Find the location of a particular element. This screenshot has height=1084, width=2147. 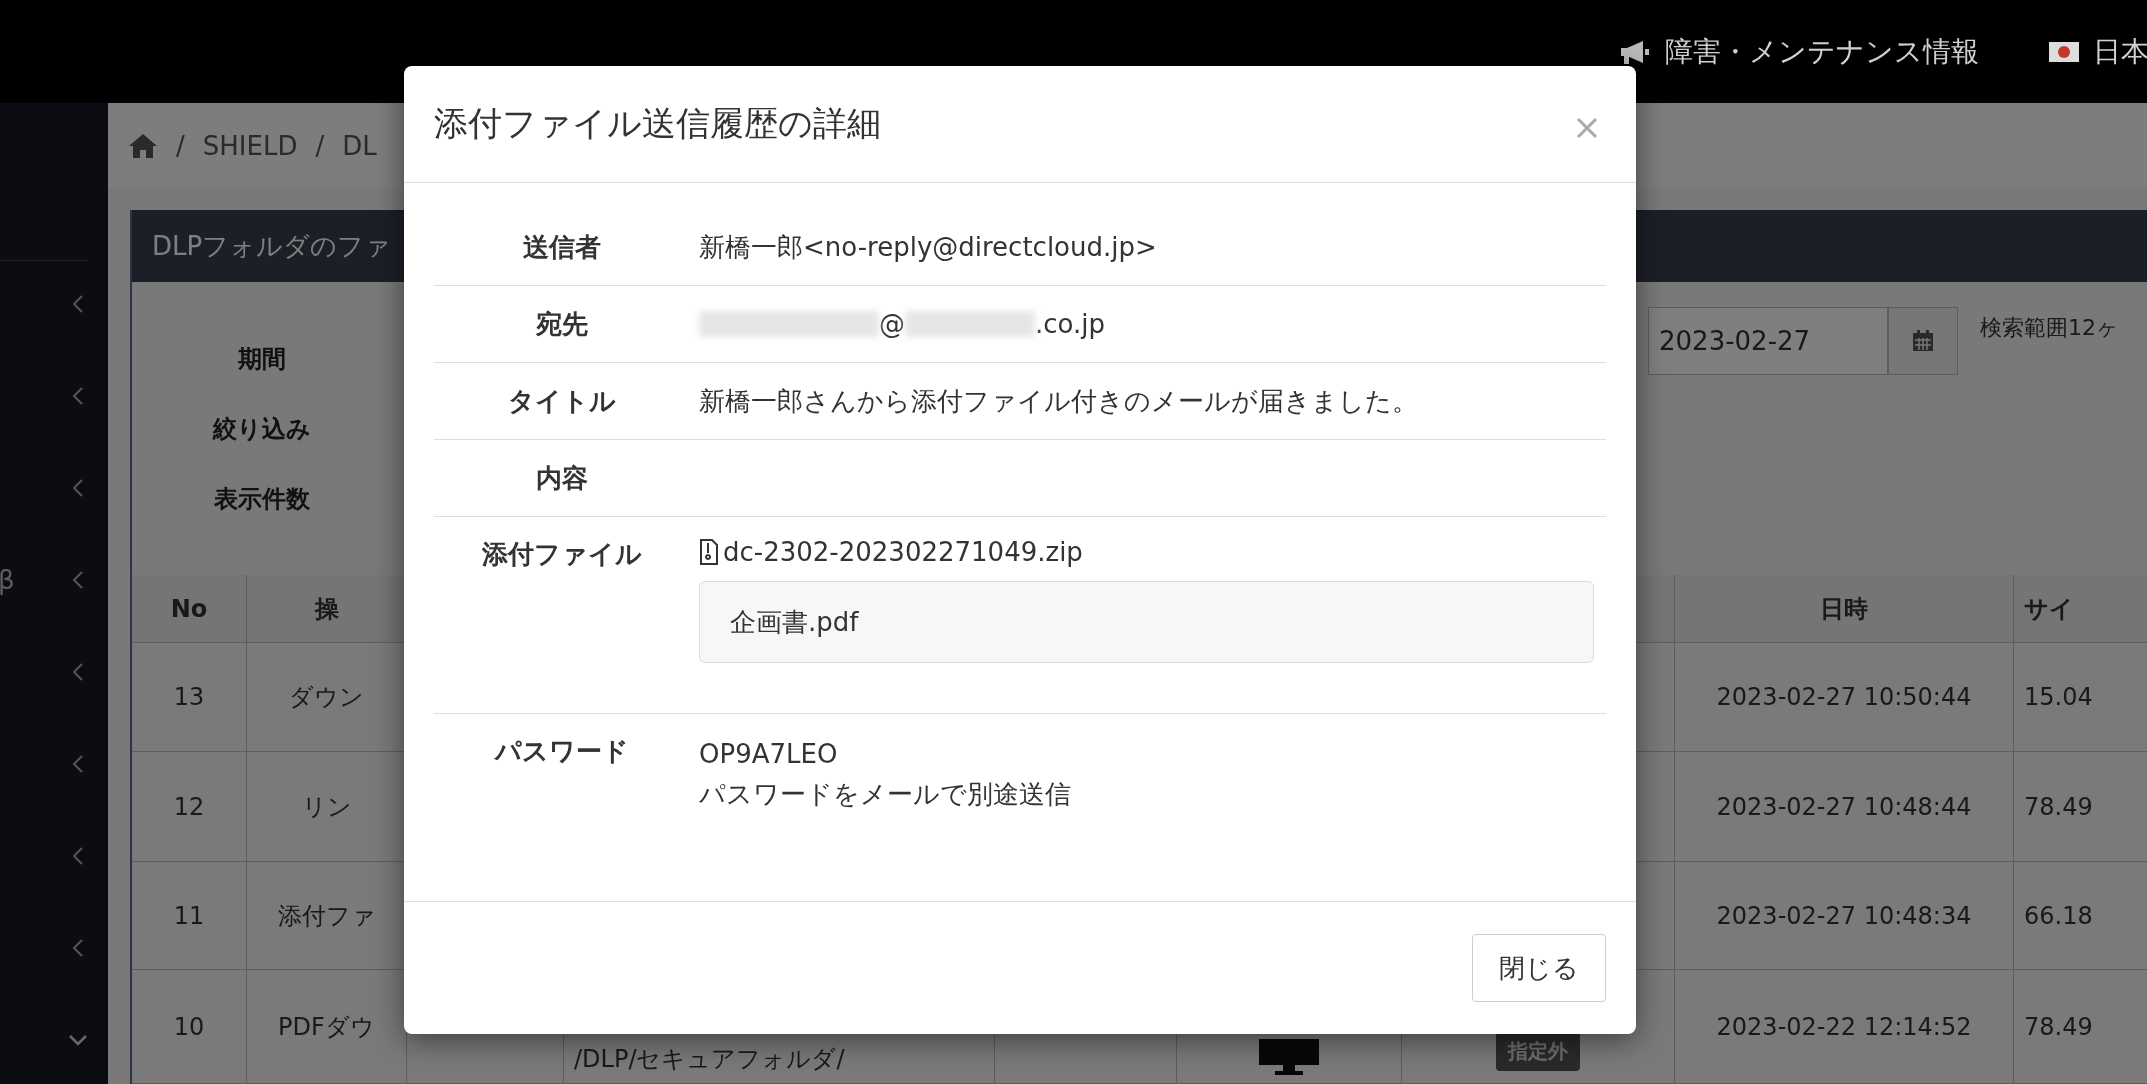

field-value: OP9A7LEO is located at coordinates (769, 754).